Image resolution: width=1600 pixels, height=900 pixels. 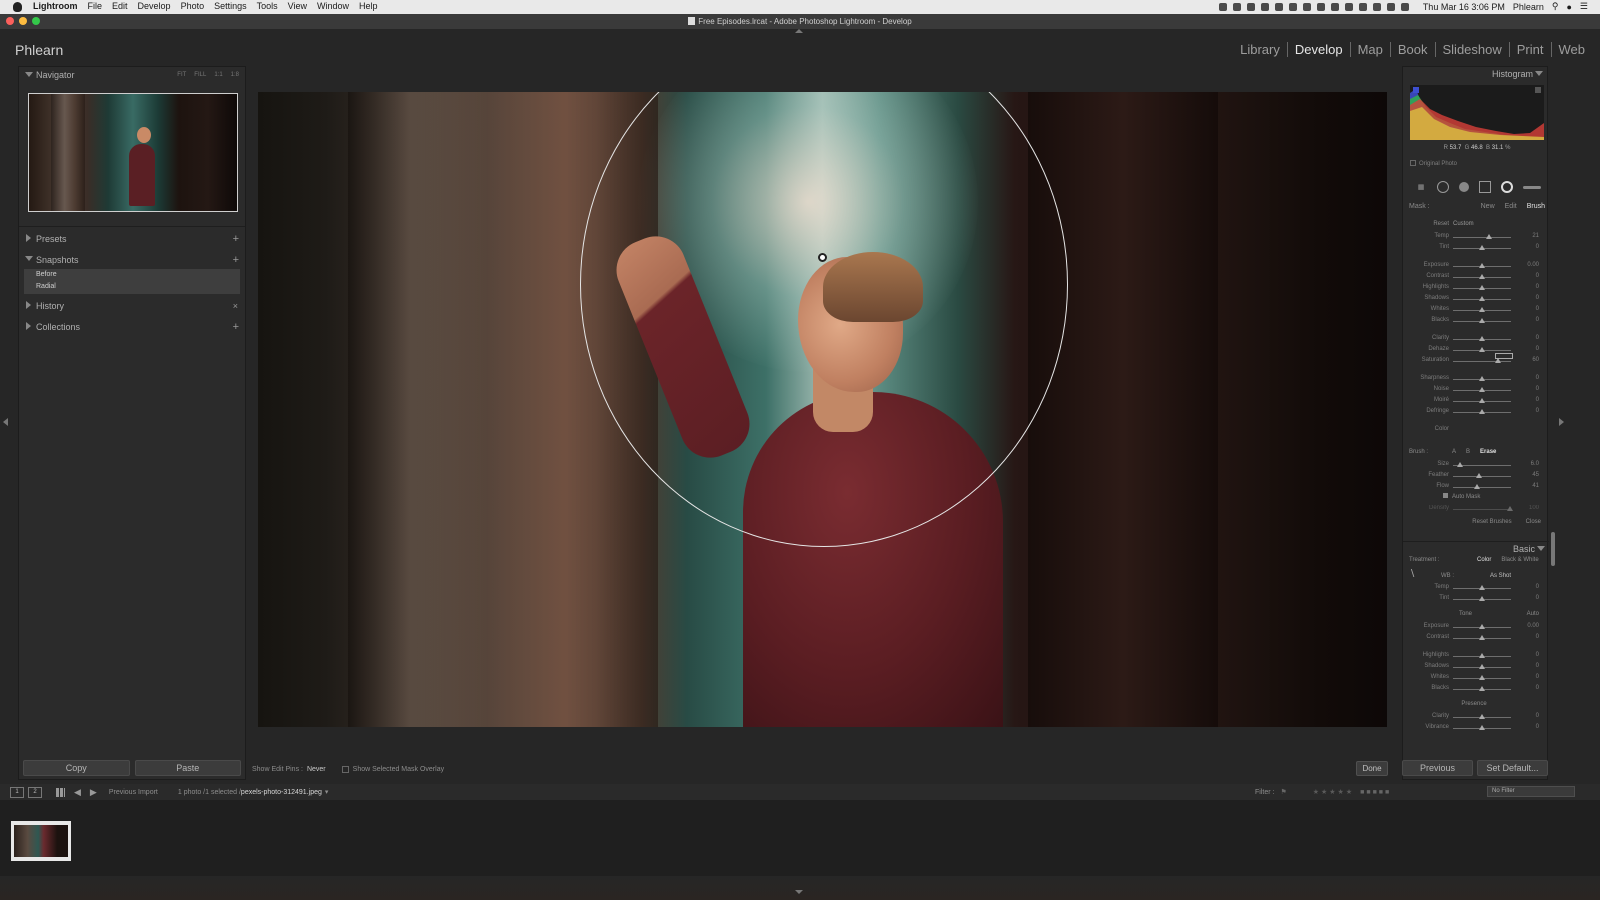 What do you see at coordinates (1534, 508) in the screenshot?
I see `slider-value: 100` at bounding box center [1534, 508].